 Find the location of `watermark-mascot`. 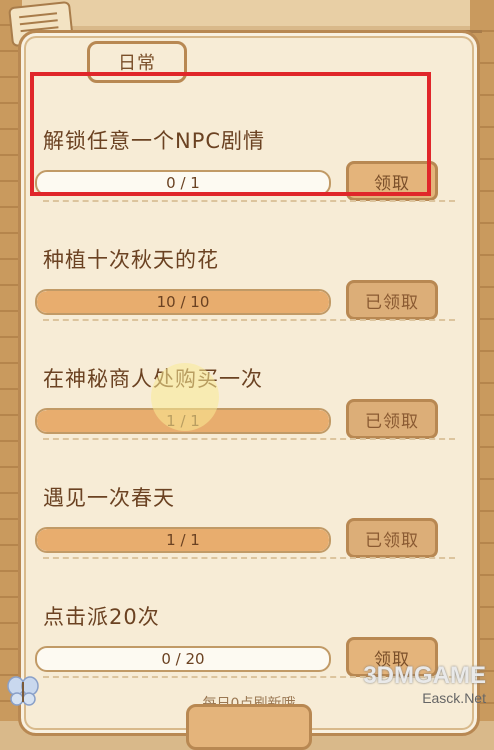

watermark-mascot is located at coordinates (185, 397).